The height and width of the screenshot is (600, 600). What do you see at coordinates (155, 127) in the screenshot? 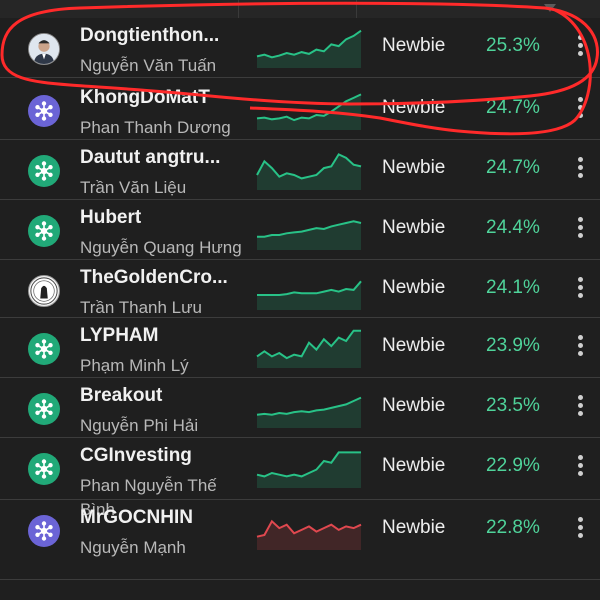
I see `trader-fullname: Phan Thanh Dương` at bounding box center [155, 127].